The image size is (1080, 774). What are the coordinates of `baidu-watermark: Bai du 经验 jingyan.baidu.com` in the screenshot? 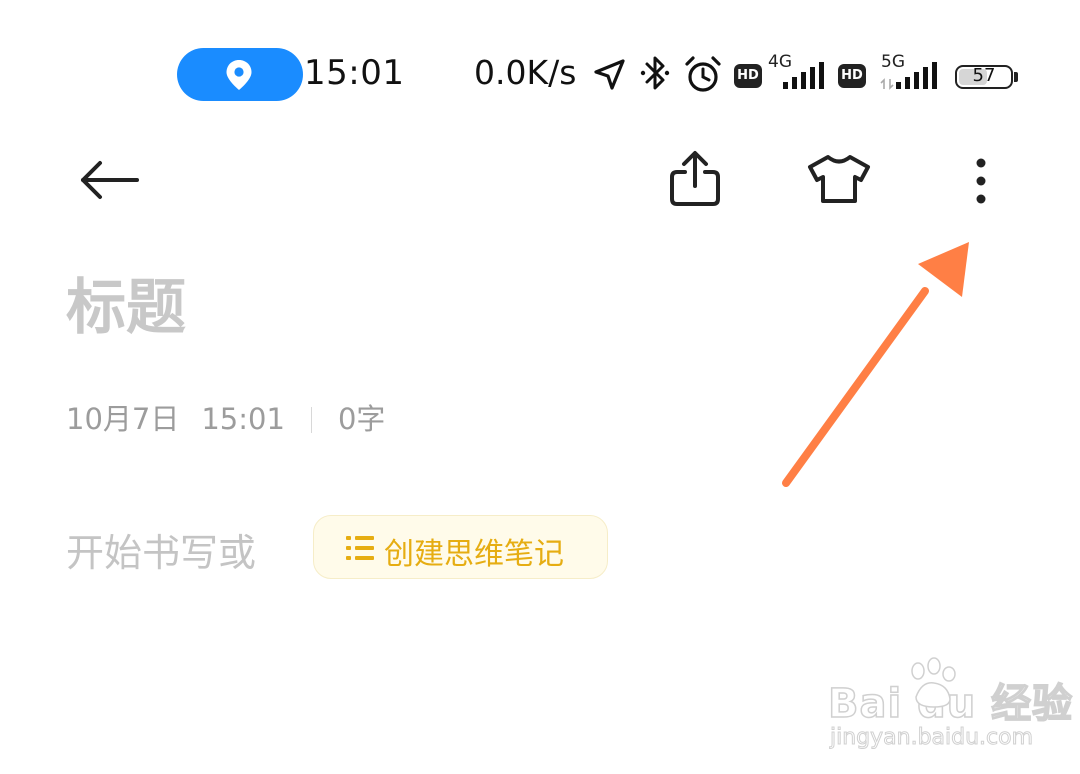 It's located at (950, 705).